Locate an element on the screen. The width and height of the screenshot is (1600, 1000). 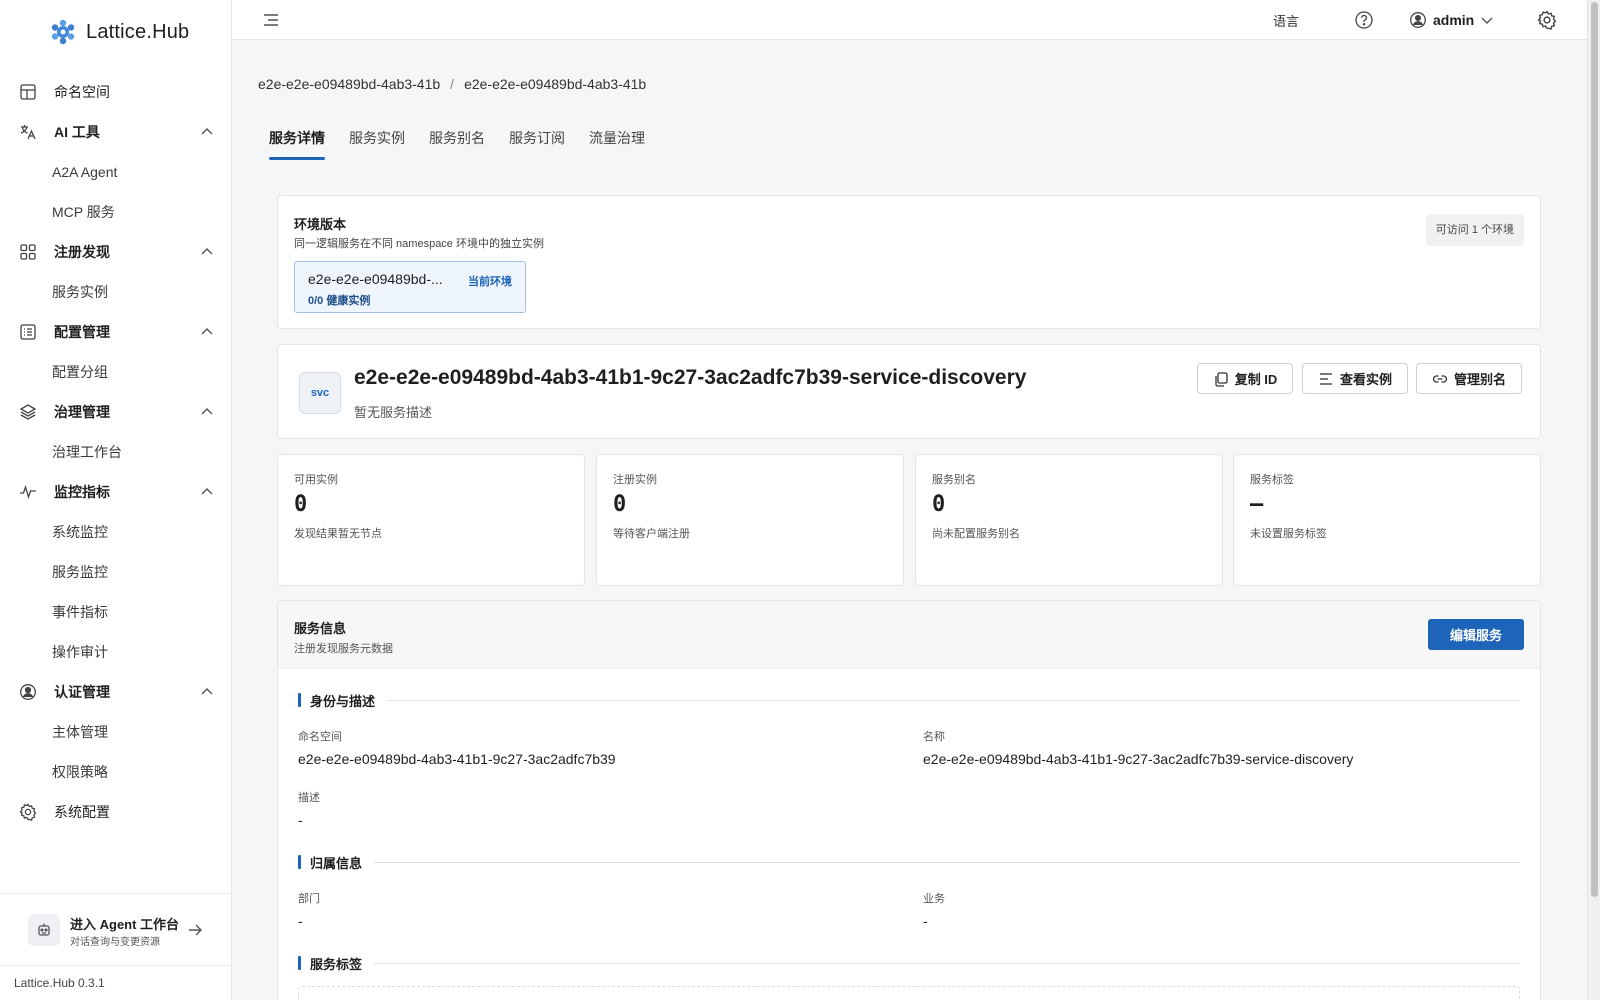
page-scrollbar is located at coordinates (1593, 500).